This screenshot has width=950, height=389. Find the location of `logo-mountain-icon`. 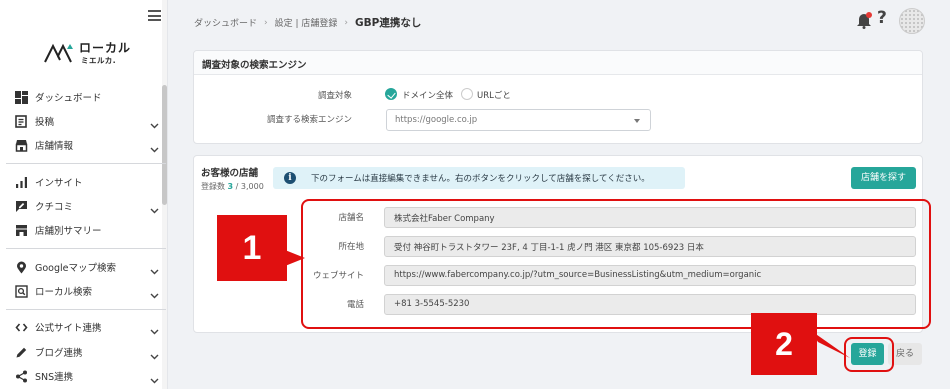

logo-mountain-icon is located at coordinates (58, 53).